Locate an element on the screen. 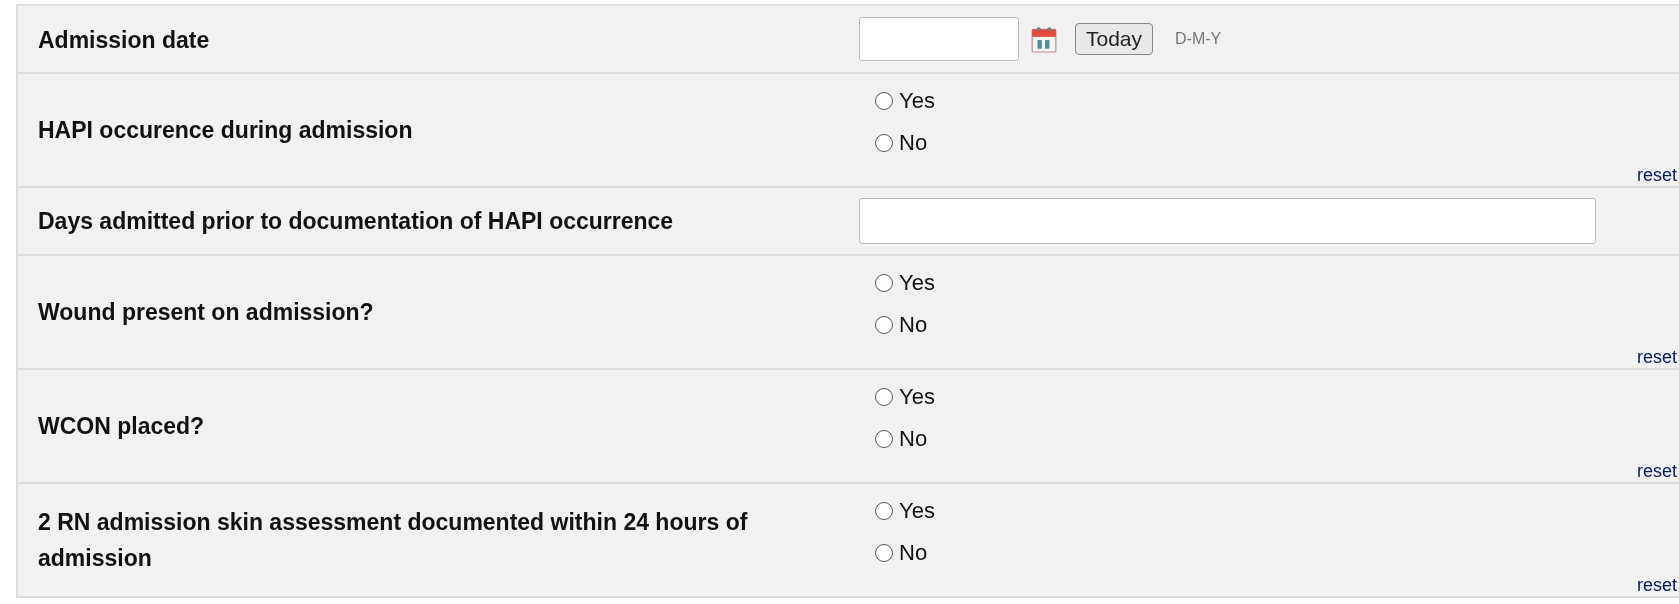 This screenshot has width=1679, height=604. date-format-hint: D-M-Y is located at coordinates (1198, 39).